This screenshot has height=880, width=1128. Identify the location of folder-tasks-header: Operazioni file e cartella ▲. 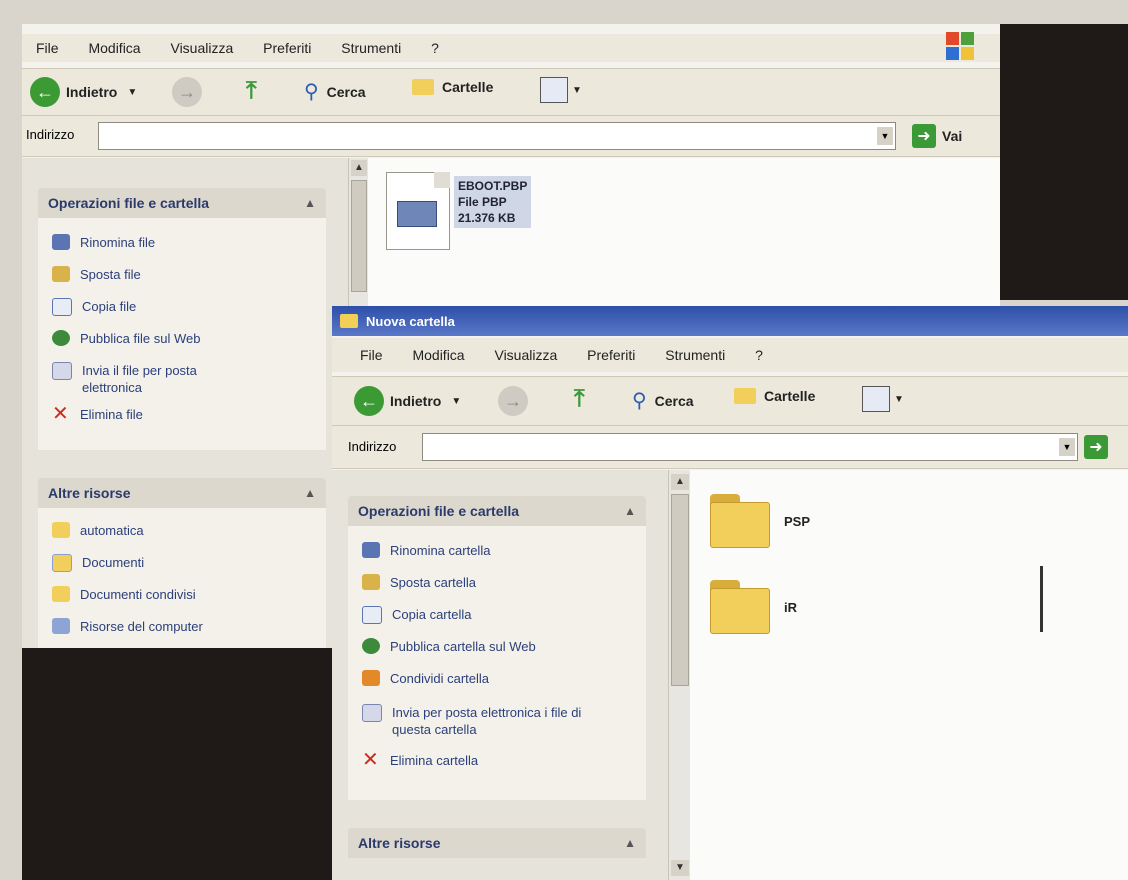
(497, 511).